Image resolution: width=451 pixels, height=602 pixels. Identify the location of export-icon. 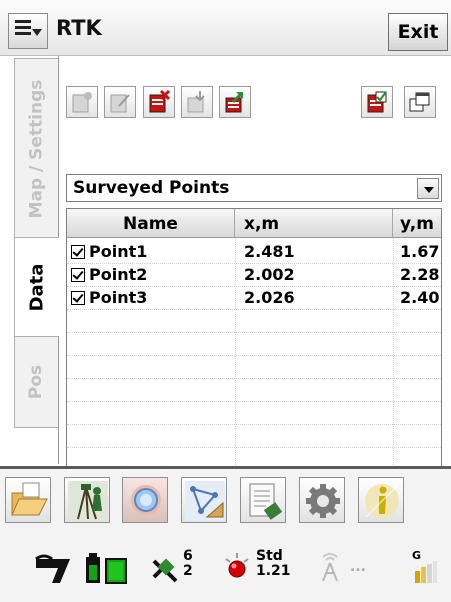
(234, 102).